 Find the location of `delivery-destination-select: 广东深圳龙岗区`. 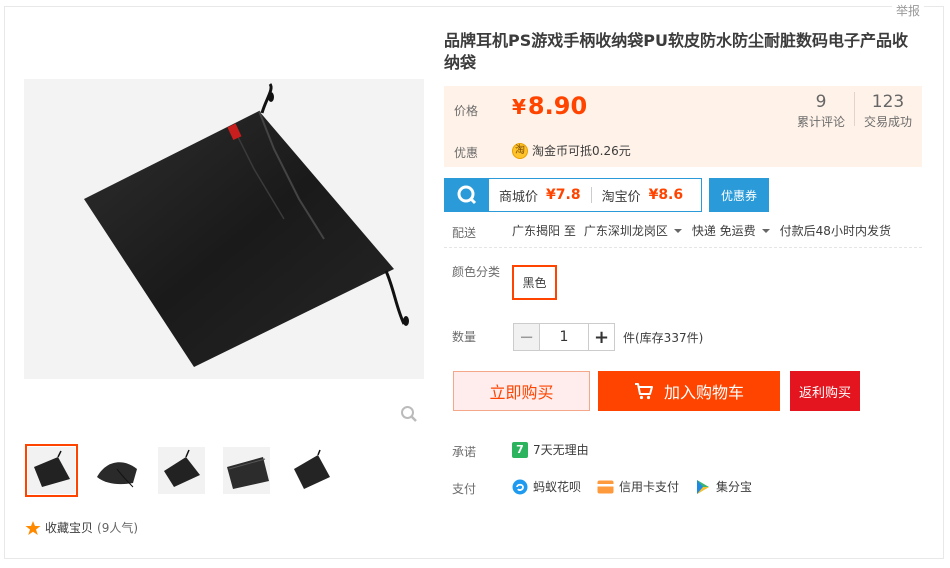

delivery-destination-select: 广东深圳龙岗区 is located at coordinates (626, 230).